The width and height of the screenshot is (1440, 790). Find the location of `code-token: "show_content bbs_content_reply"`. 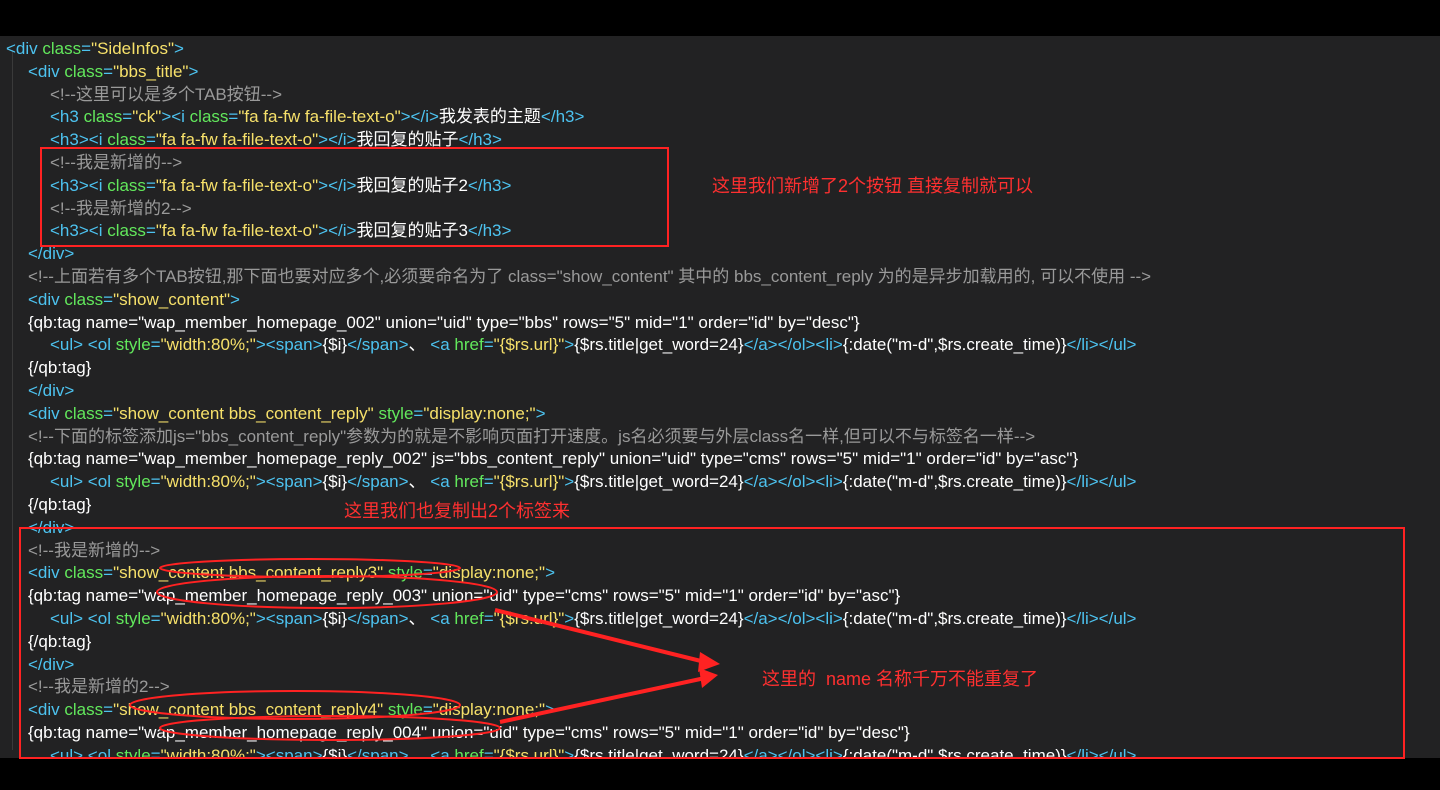

code-token: "show_content bbs_content_reply" is located at coordinates (243, 413).